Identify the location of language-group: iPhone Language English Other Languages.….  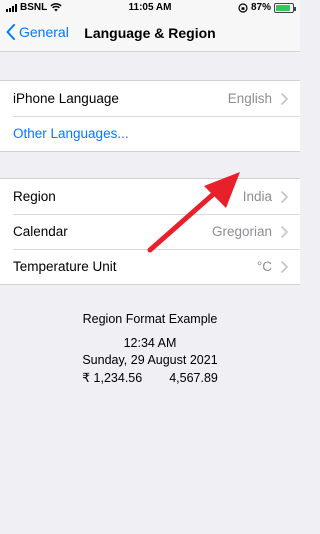
(150, 116).